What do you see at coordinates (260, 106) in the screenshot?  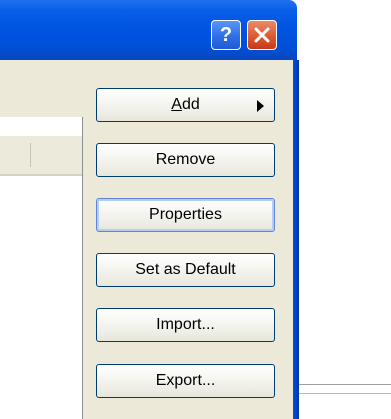 I see `triangle-right-icon` at bounding box center [260, 106].